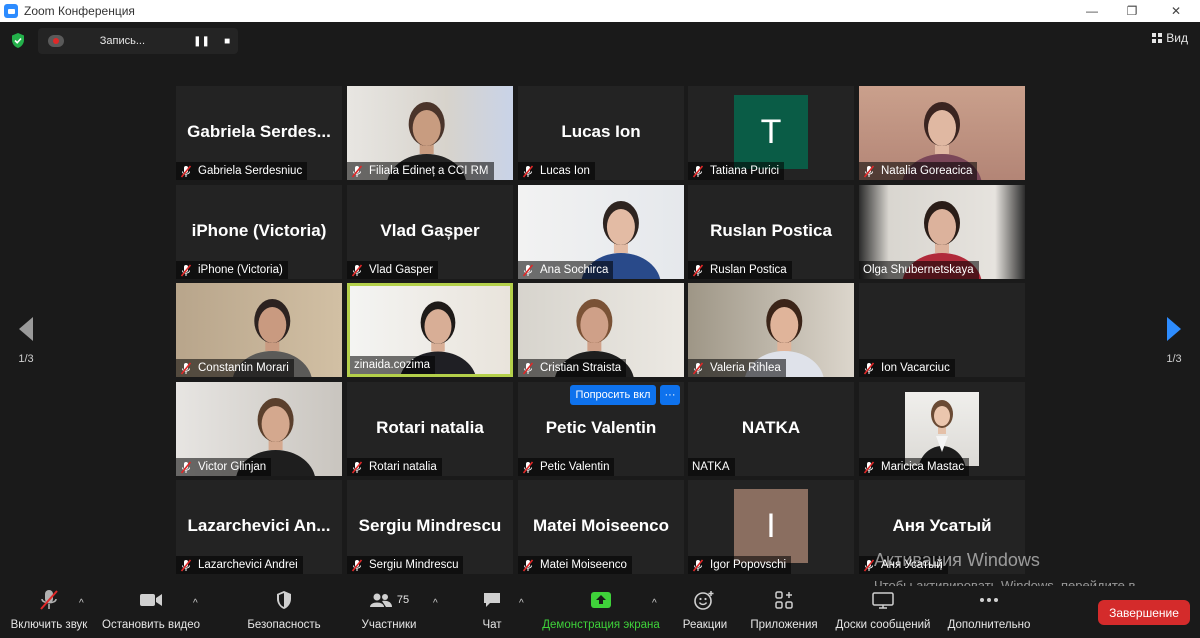 This screenshot has height=638, width=1200. Describe the element at coordinates (613, 395) in the screenshot. I see `request-unmute-button: Попросить вкл` at that location.